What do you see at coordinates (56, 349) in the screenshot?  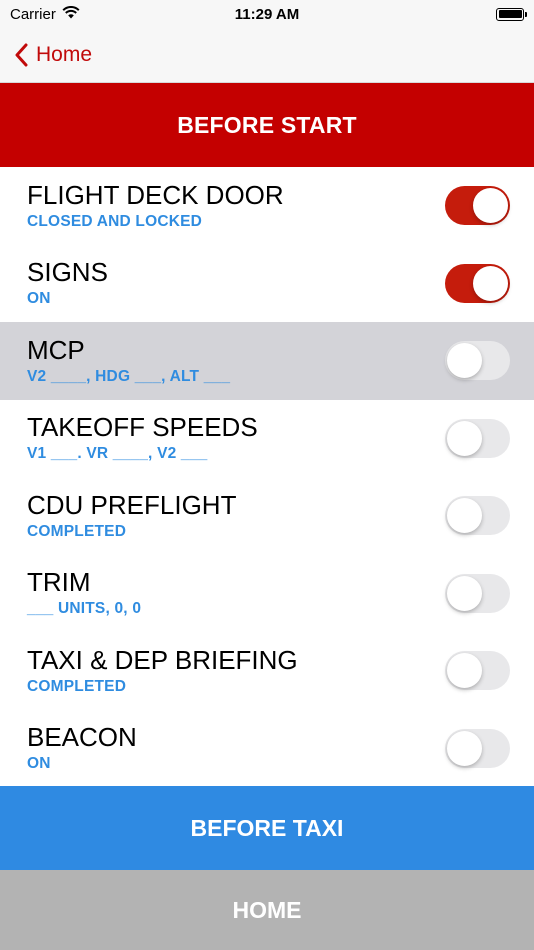 I see `item-title: MCP` at bounding box center [56, 349].